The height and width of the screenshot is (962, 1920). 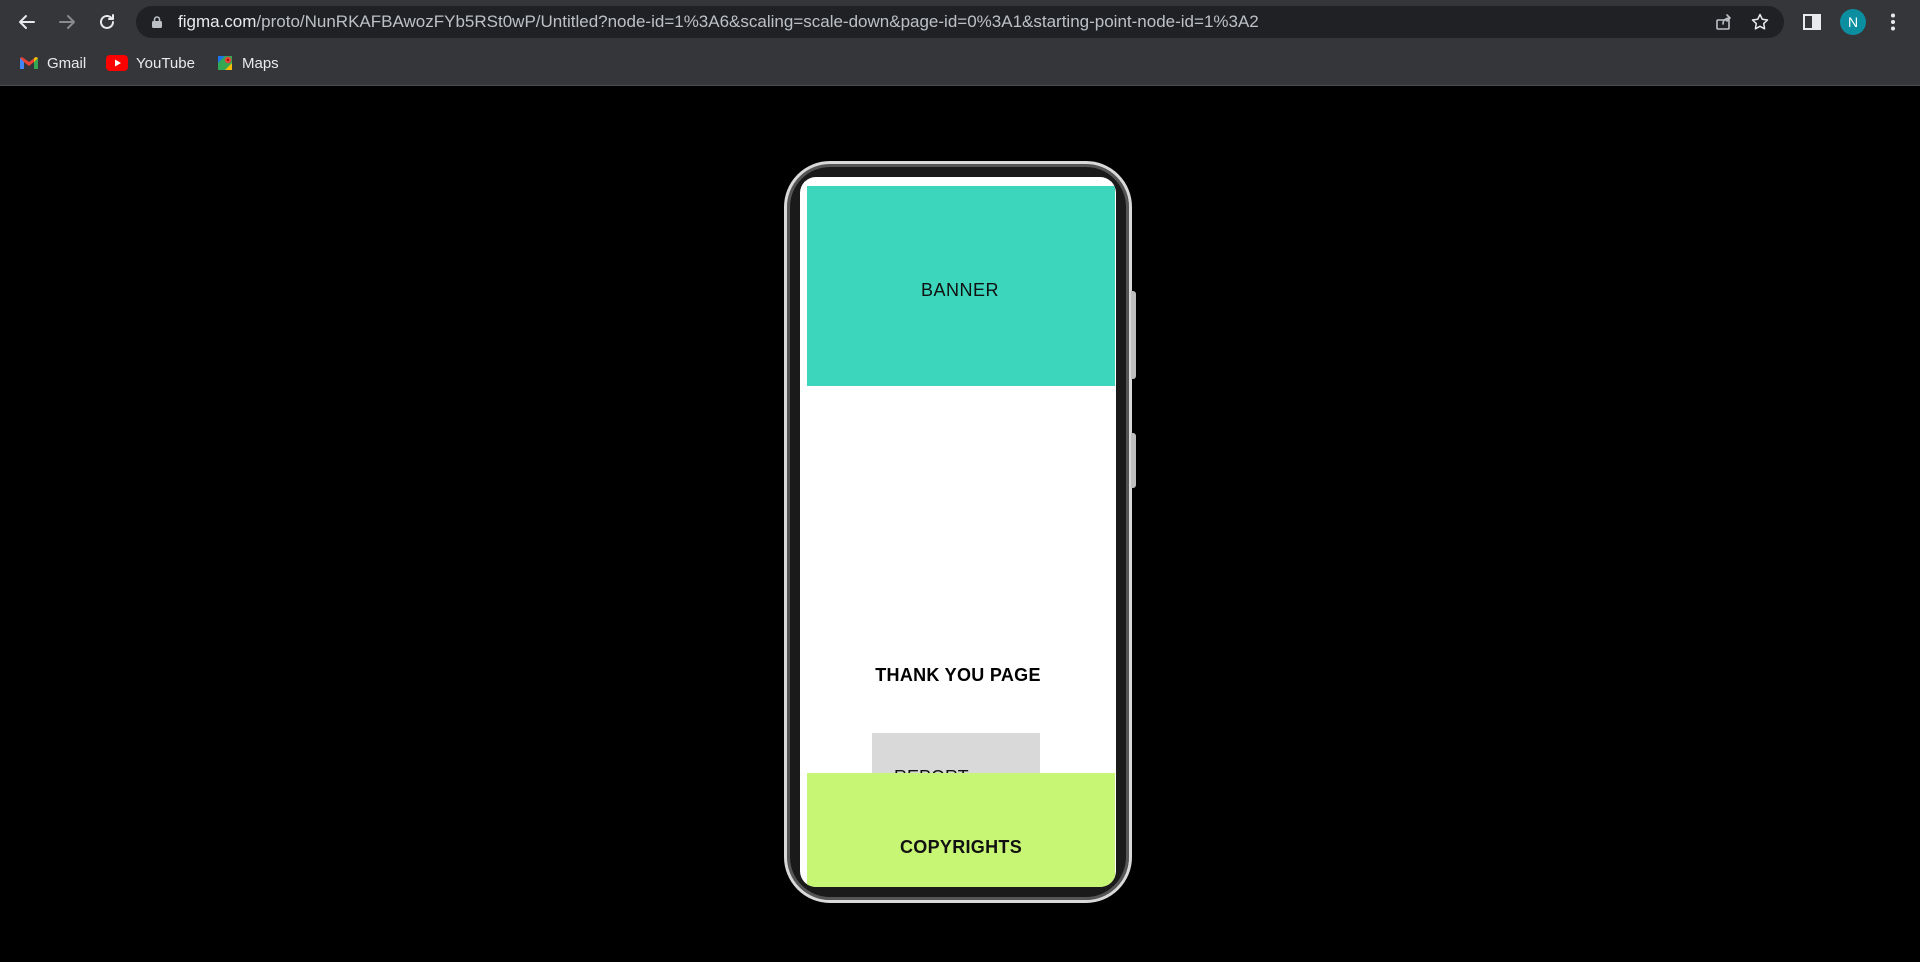 I want to click on gmail-icon, so click(x=29, y=63).